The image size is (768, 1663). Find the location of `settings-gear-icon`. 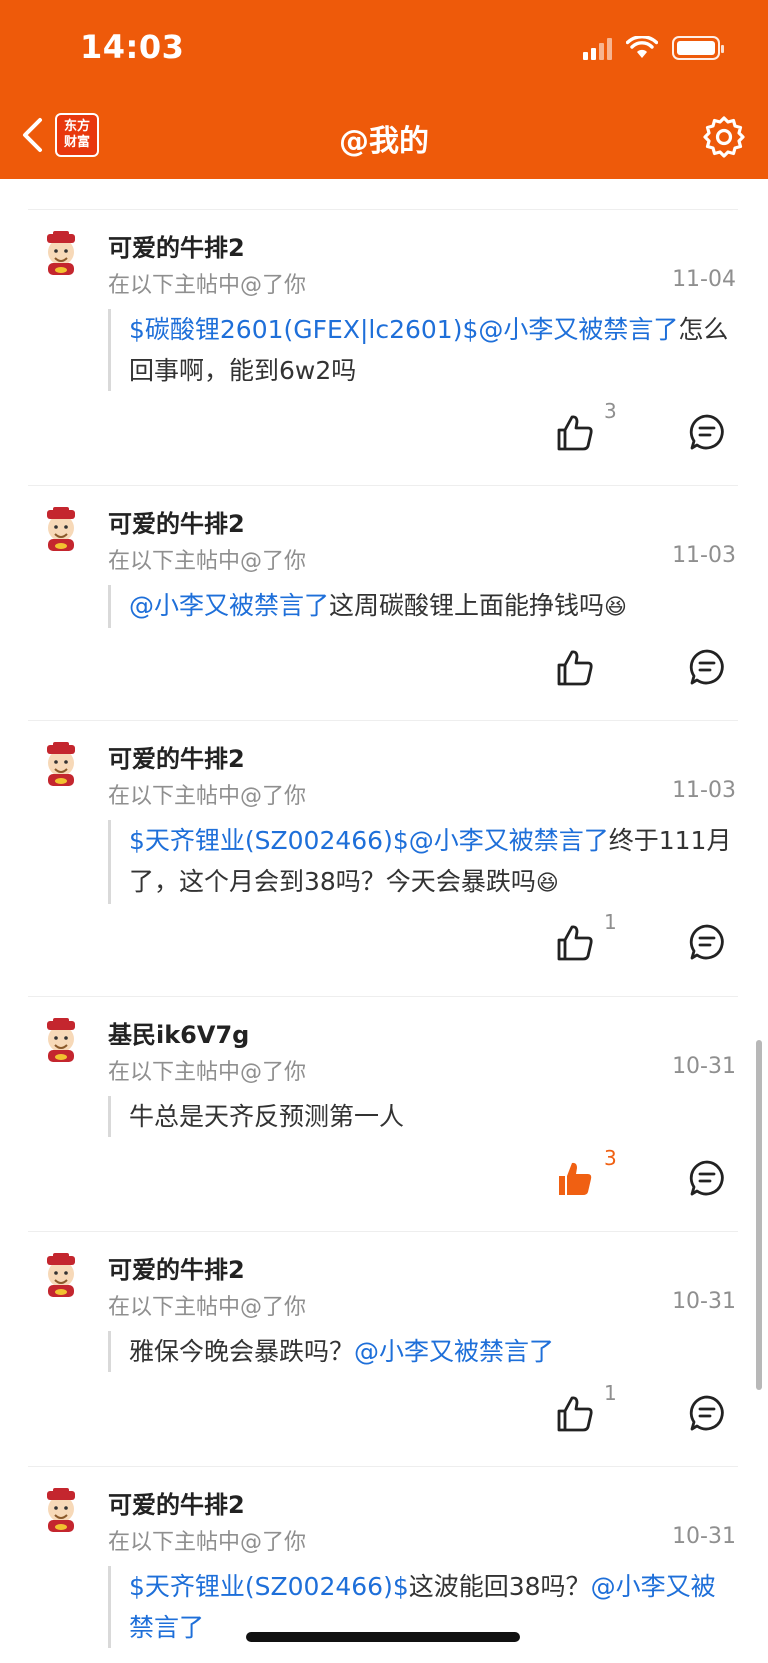

settings-gear-icon is located at coordinates (724, 136).